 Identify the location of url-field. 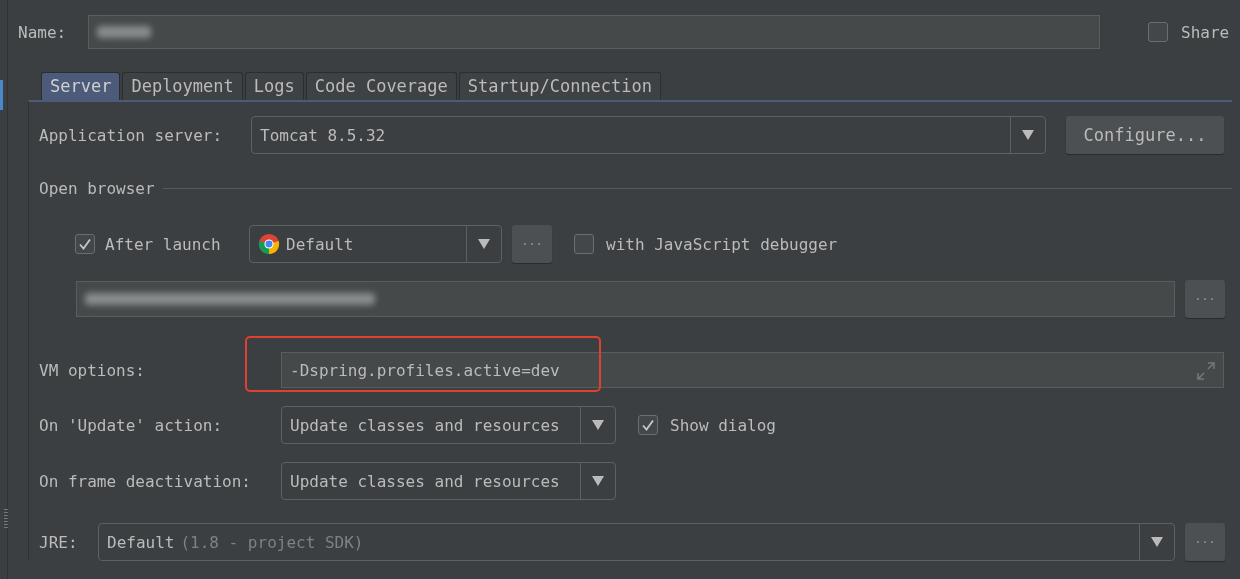
(625, 299).